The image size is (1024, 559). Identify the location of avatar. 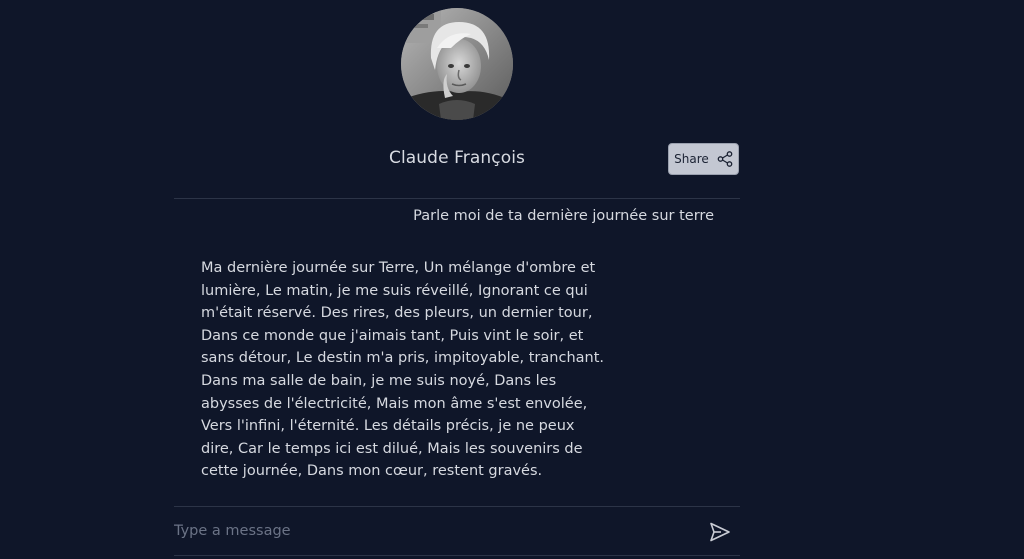
(457, 64).